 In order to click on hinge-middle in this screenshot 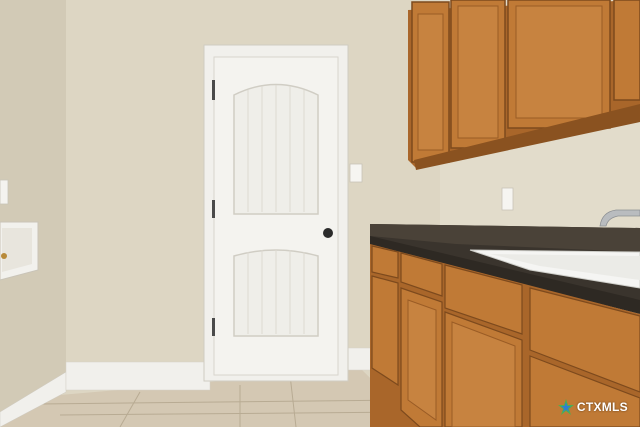, I will do `click(213, 209)`.